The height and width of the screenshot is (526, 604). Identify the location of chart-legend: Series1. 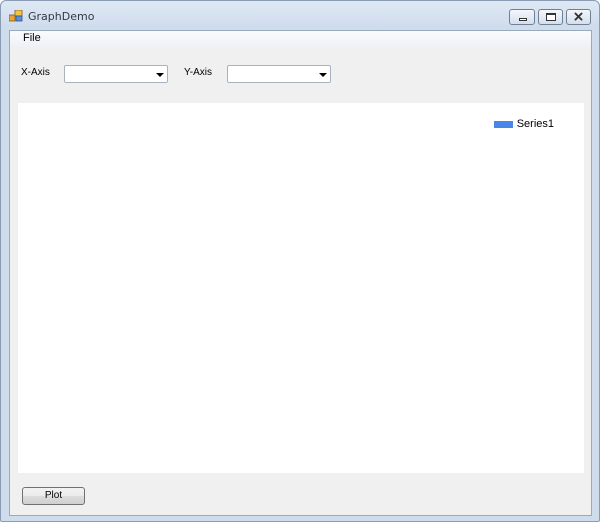
(523, 124).